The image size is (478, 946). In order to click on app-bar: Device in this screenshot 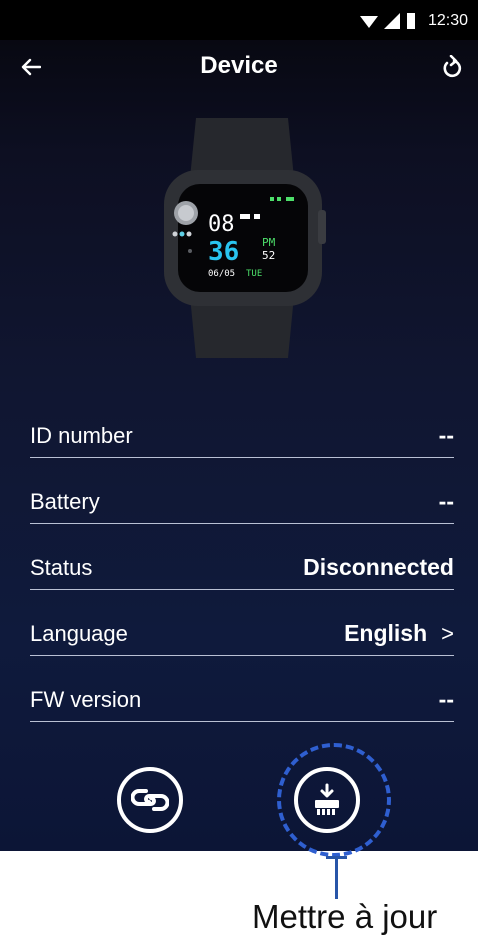, I will do `click(239, 67)`.